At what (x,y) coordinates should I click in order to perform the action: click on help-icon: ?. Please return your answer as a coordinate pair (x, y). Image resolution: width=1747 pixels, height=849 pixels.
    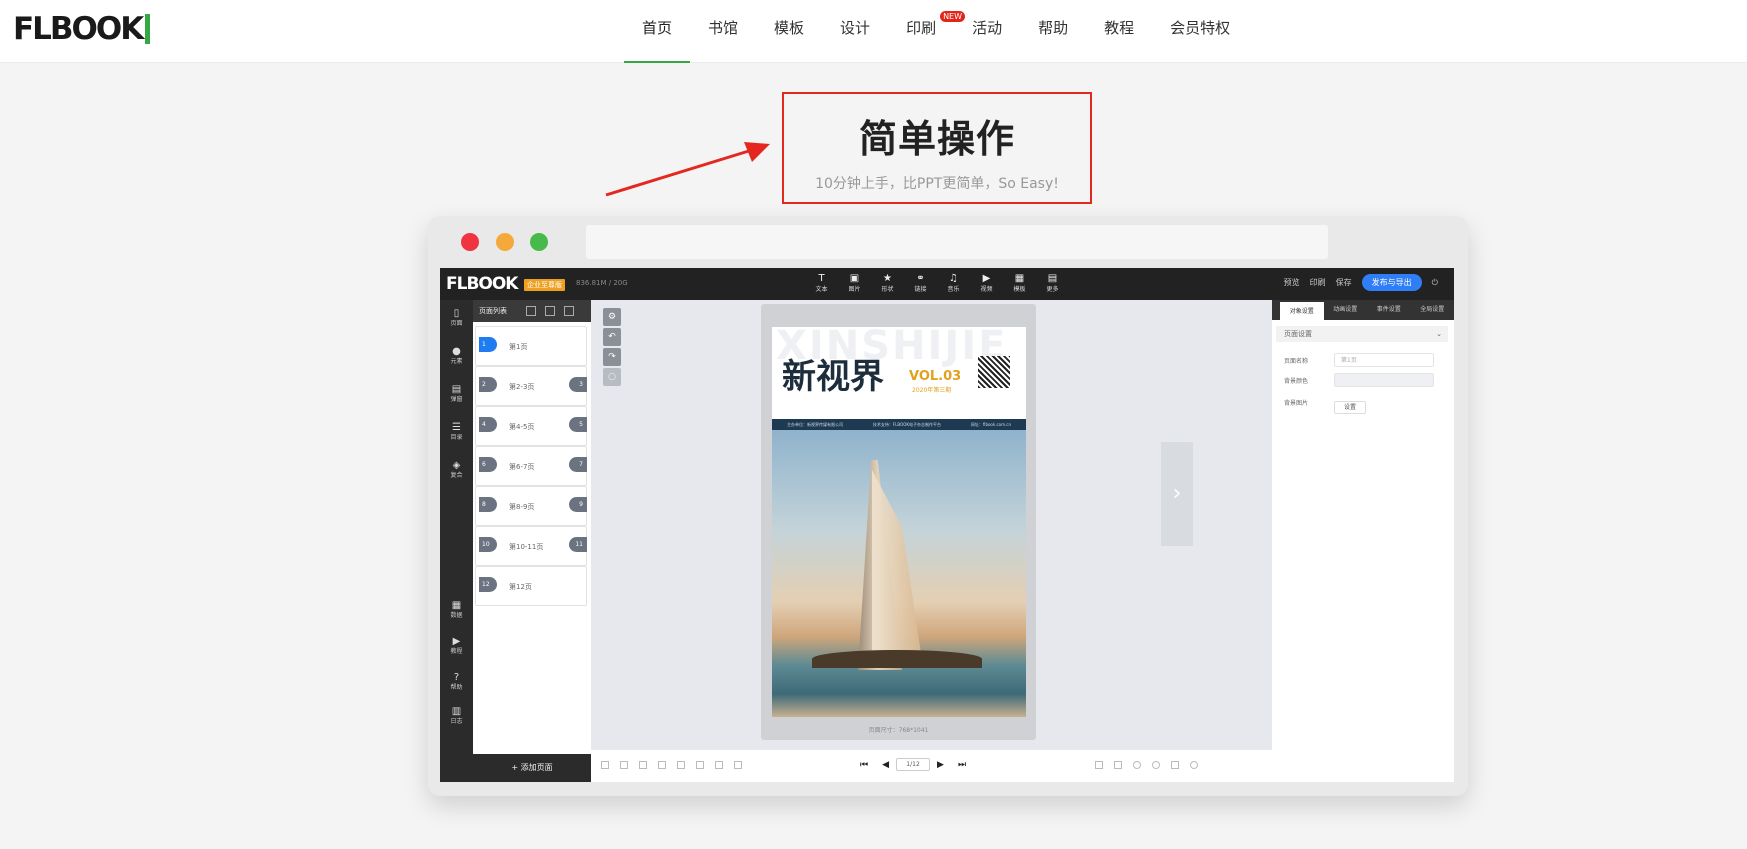
    Looking at the image, I should click on (456, 677).